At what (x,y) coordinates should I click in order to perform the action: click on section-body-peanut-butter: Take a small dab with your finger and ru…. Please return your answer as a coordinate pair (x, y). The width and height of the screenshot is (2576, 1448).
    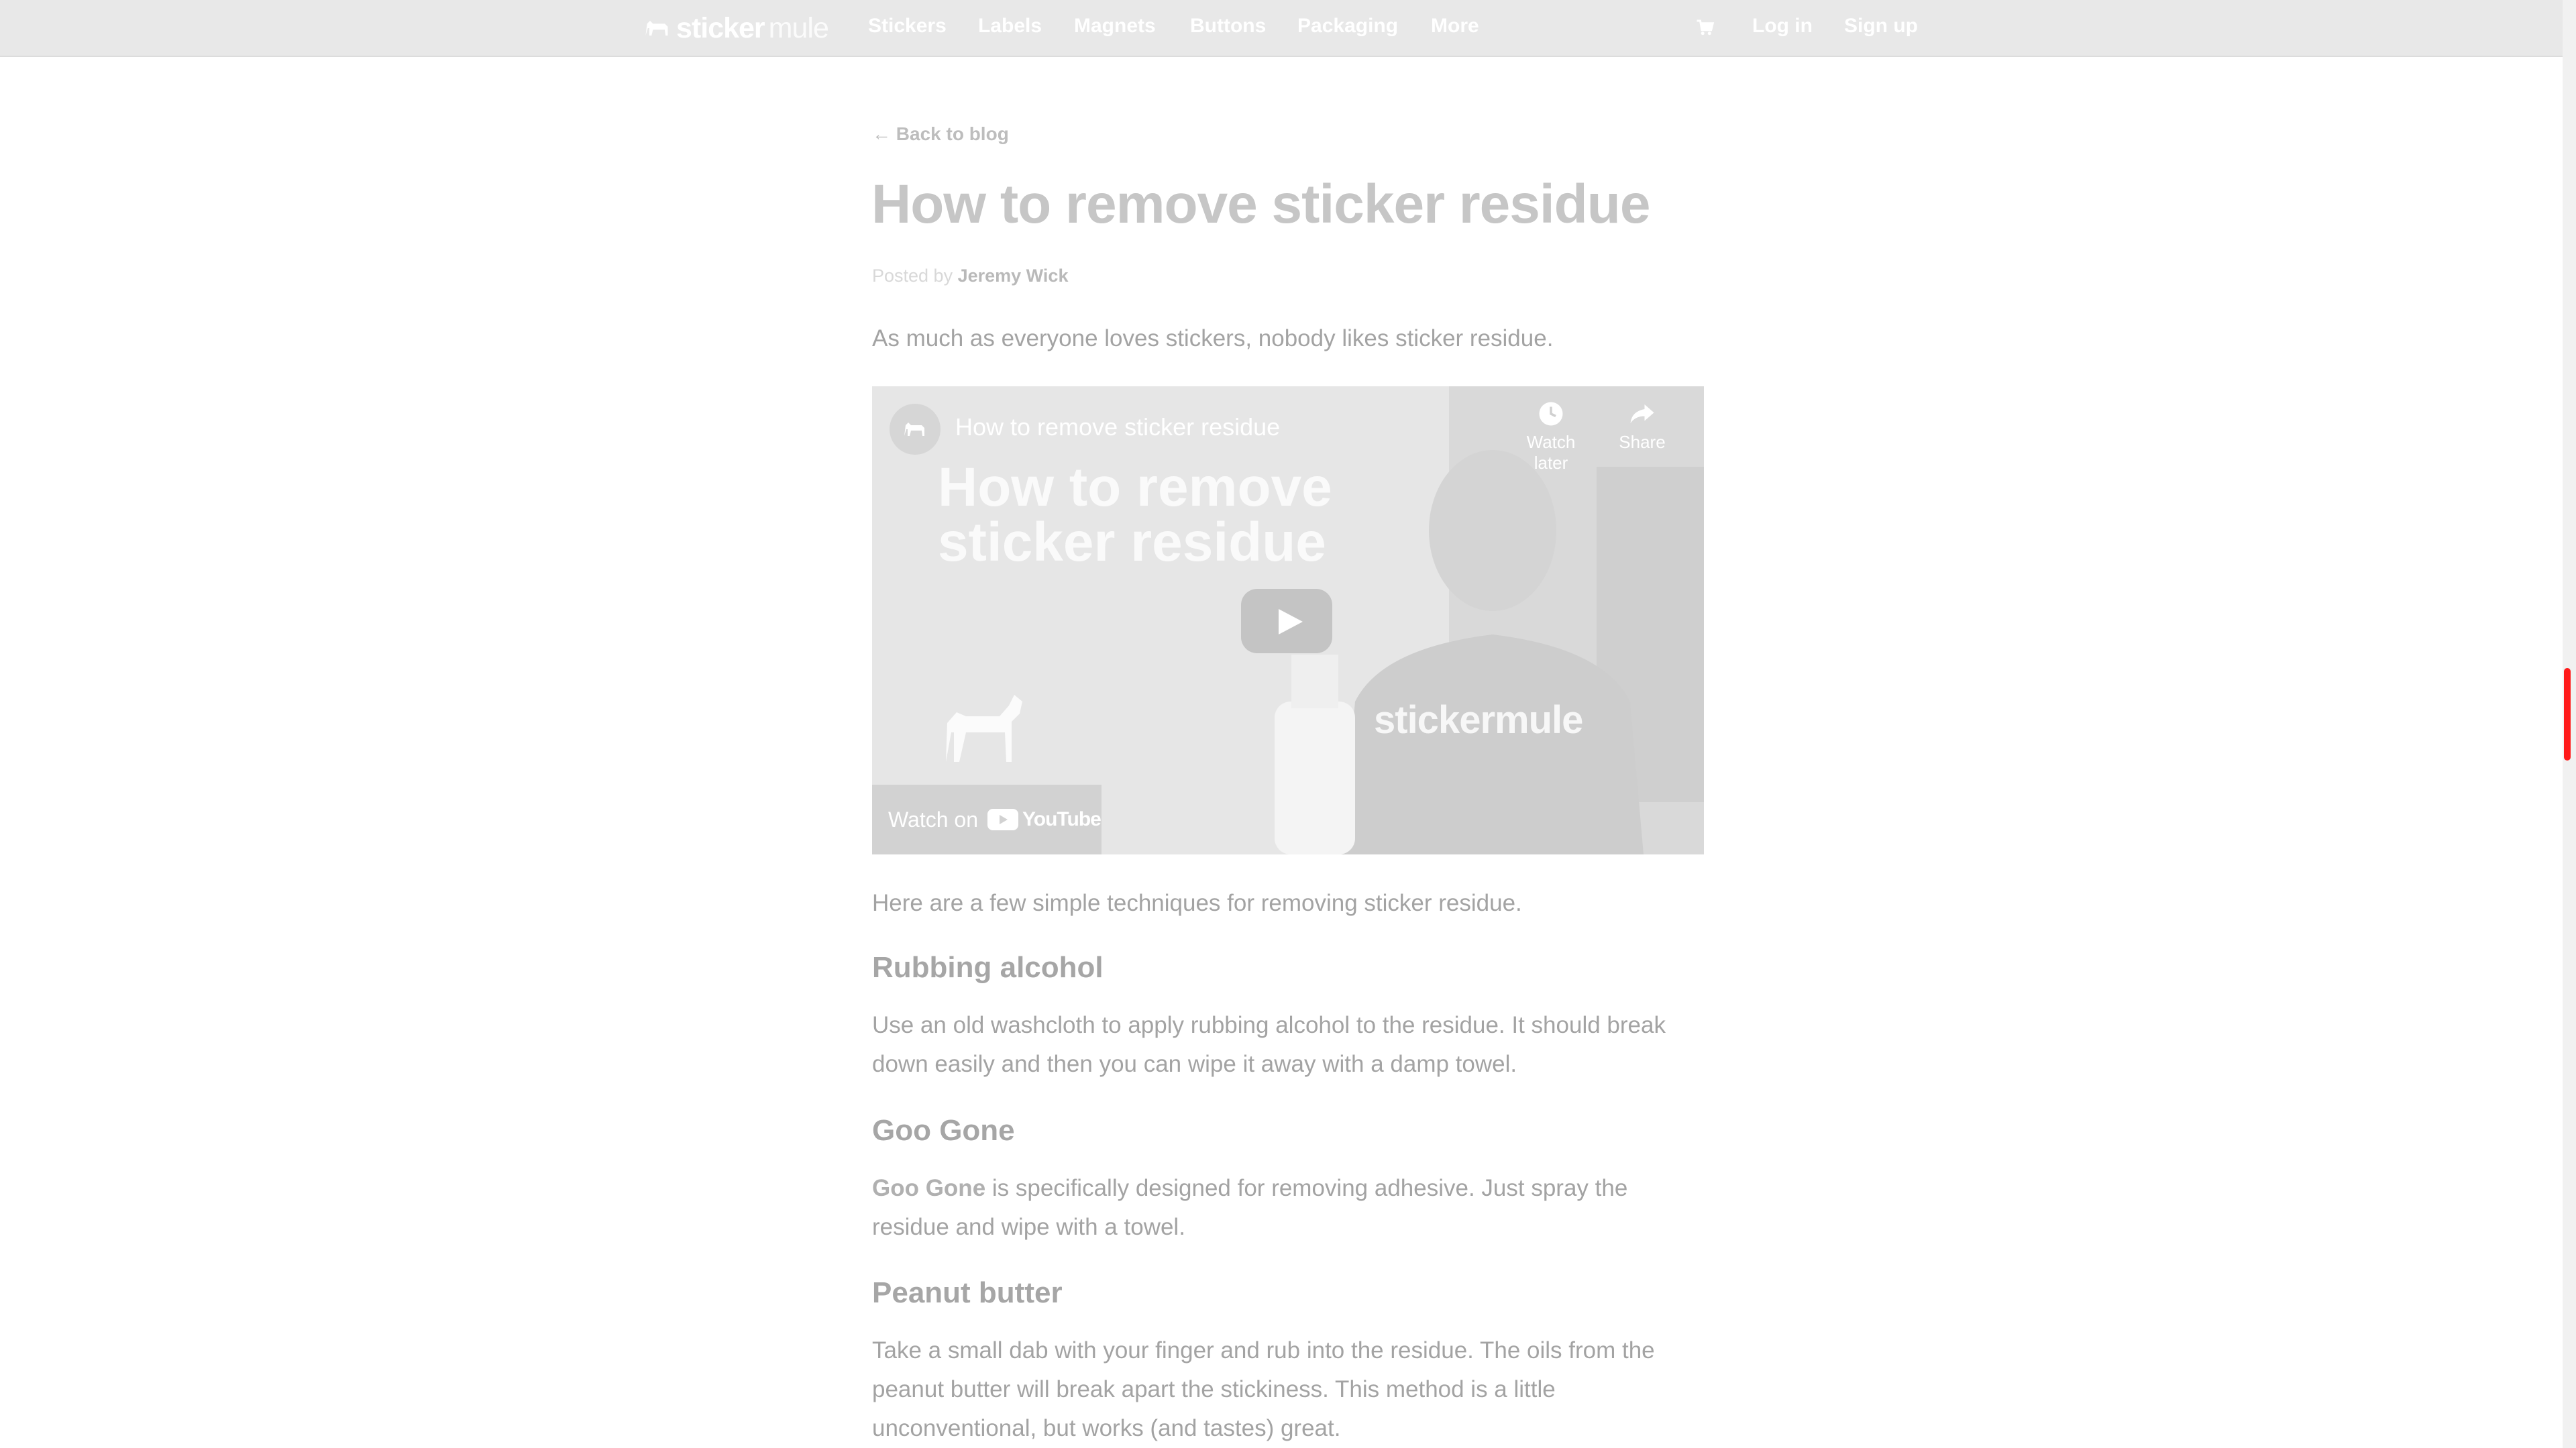
    Looking at the image, I should click on (1263, 1389).